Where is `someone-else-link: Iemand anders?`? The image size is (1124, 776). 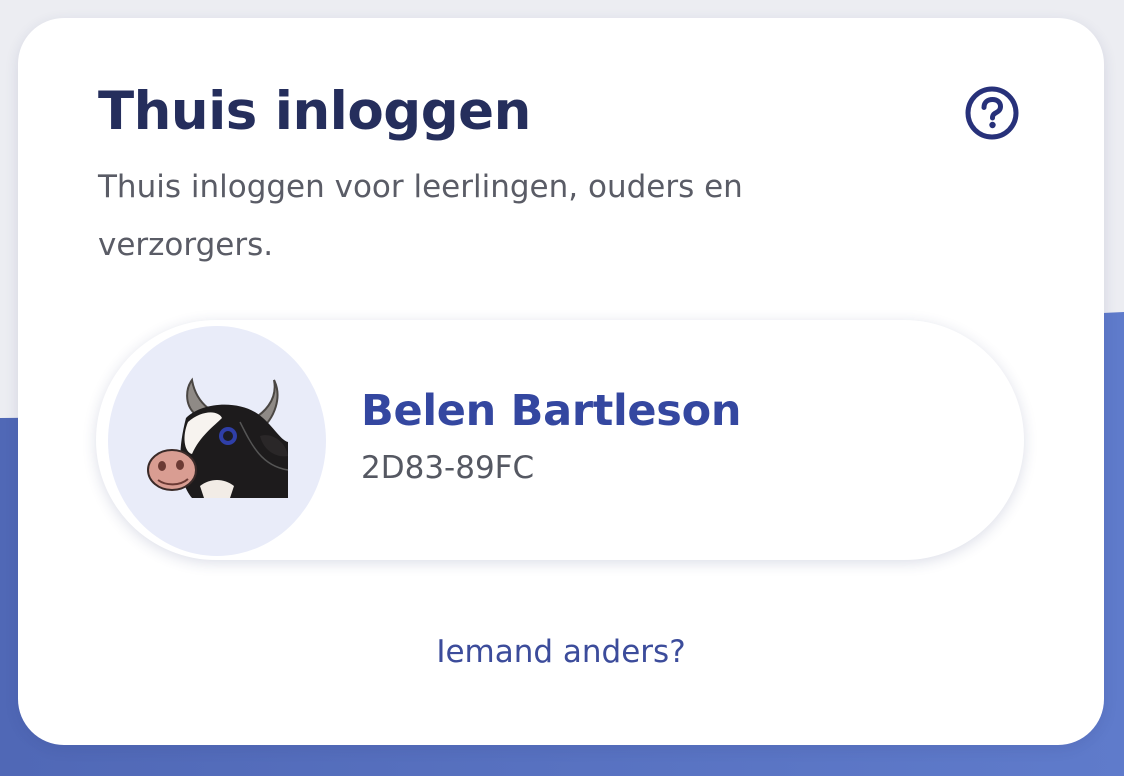
someone-else-link: Iemand anders? is located at coordinates (561, 652).